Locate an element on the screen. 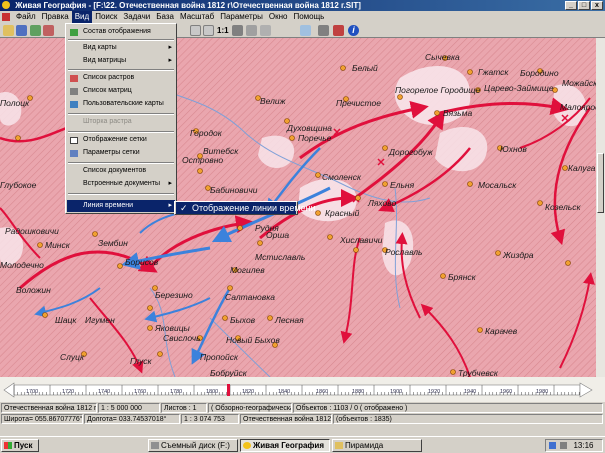 This screenshot has width=605, height=453. timeline-year-label: 1940 is located at coordinates (470, 392).